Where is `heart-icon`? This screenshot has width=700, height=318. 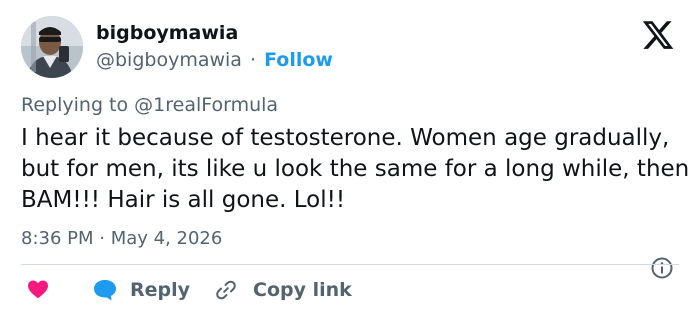 heart-icon is located at coordinates (38, 289).